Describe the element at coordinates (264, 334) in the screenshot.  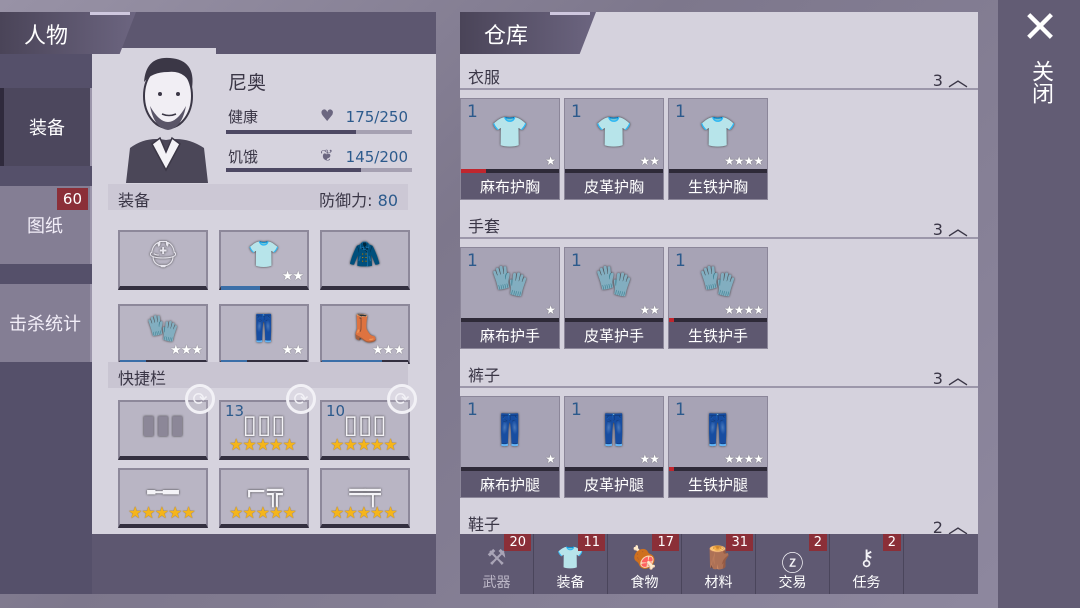
I see `equipment-slot: 👖 ★★` at that location.